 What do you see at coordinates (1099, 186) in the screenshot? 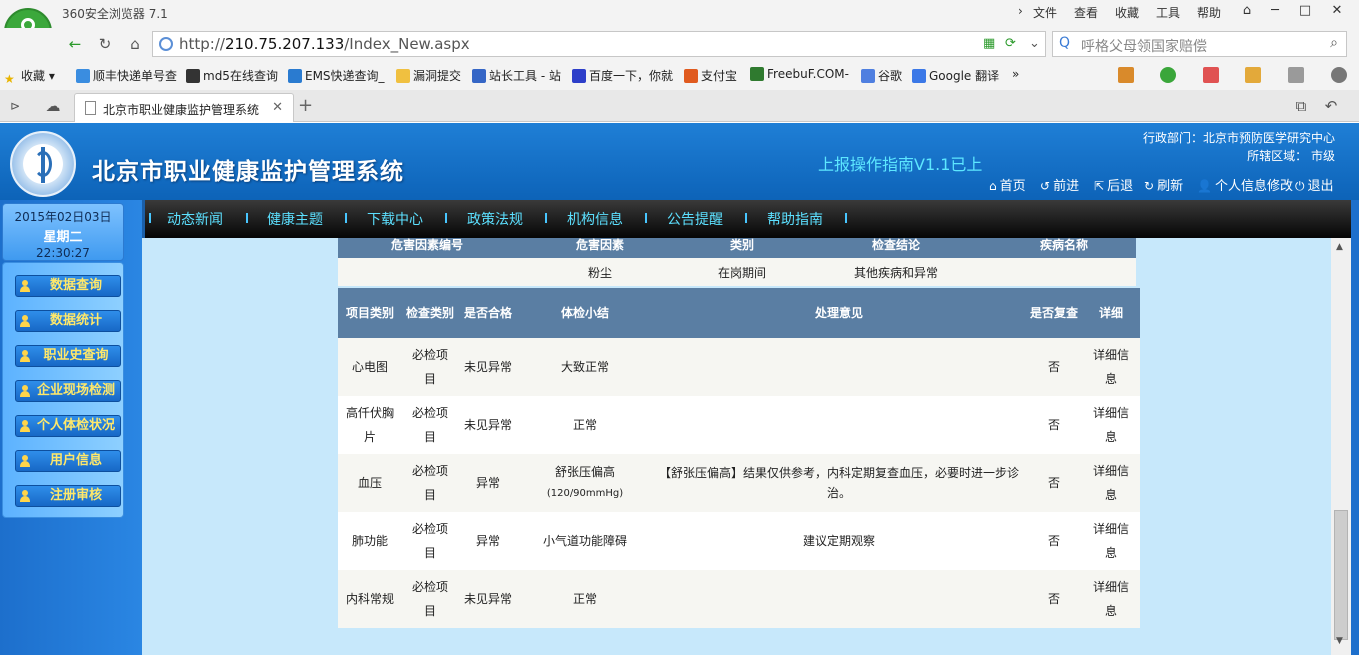
I see `share-icon: ⇱` at bounding box center [1099, 186].